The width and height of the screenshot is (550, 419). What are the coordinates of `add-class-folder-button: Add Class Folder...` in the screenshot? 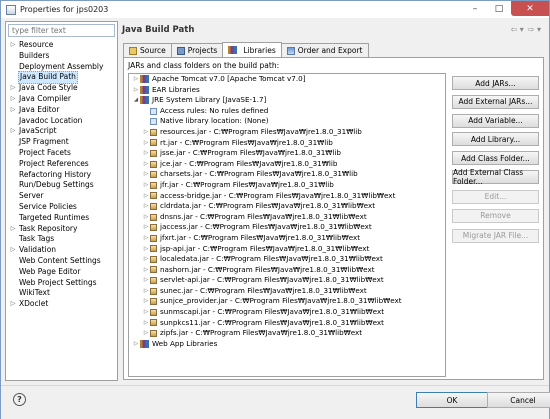 It's located at (495, 158).